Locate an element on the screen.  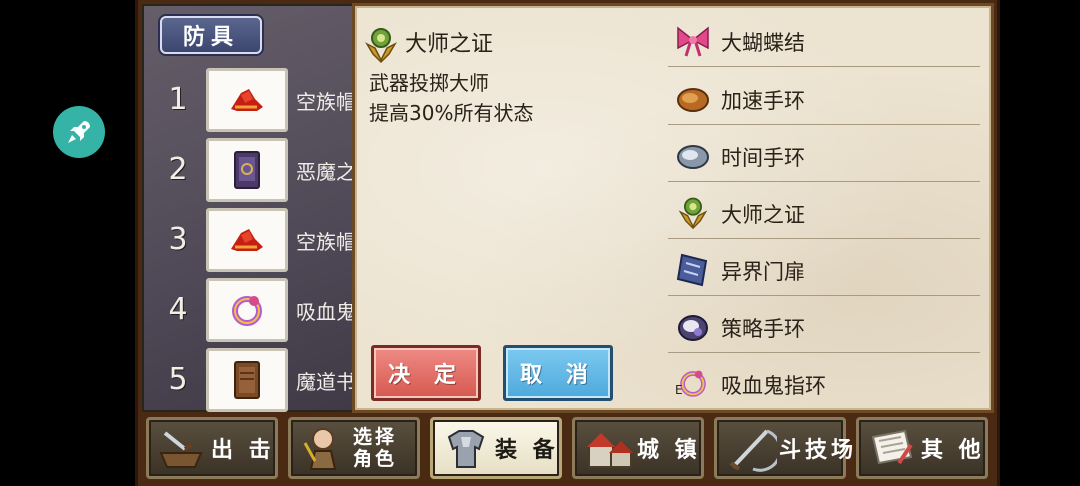
brown-book-icon is located at coordinates (247, 380).